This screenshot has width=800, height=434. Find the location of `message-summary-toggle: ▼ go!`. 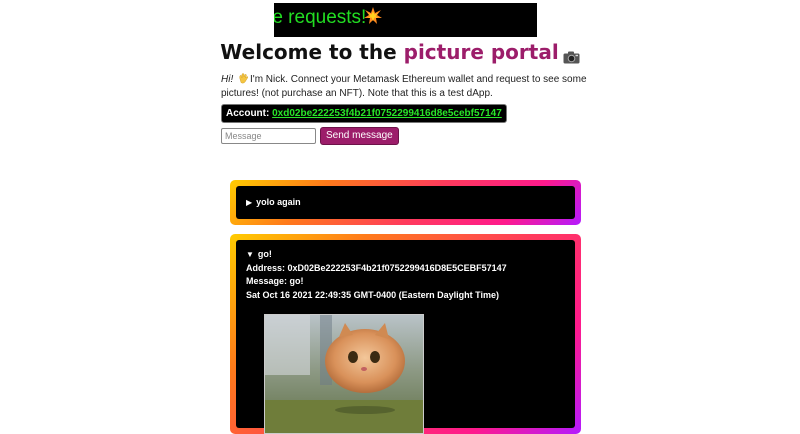

message-summary-toggle: ▼ go! is located at coordinates (405, 255).